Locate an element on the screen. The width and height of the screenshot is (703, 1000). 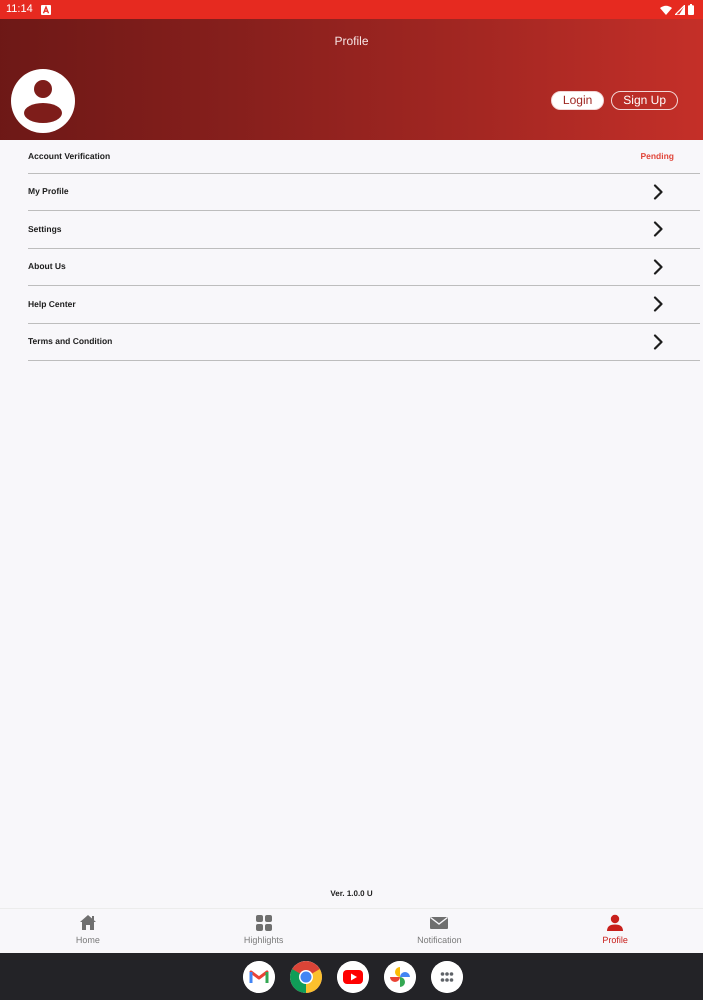
grid-icon is located at coordinates (263, 923).